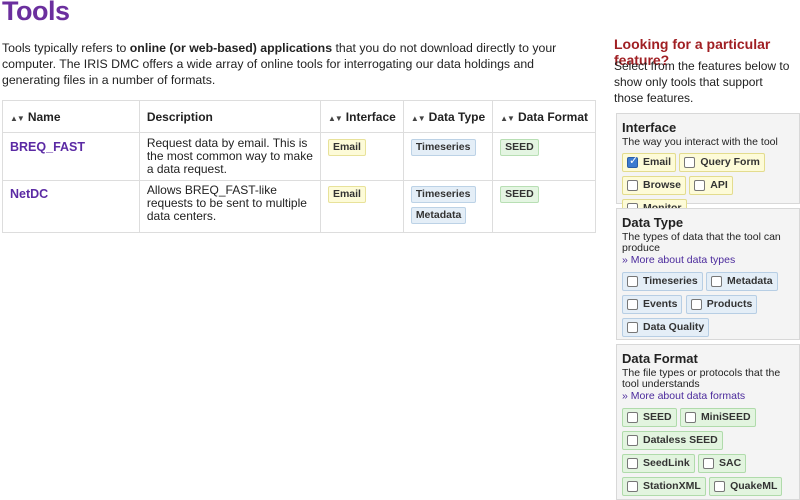  Describe the element at coordinates (649, 162) in the screenshot. I see `filter-option-email: Email` at that location.